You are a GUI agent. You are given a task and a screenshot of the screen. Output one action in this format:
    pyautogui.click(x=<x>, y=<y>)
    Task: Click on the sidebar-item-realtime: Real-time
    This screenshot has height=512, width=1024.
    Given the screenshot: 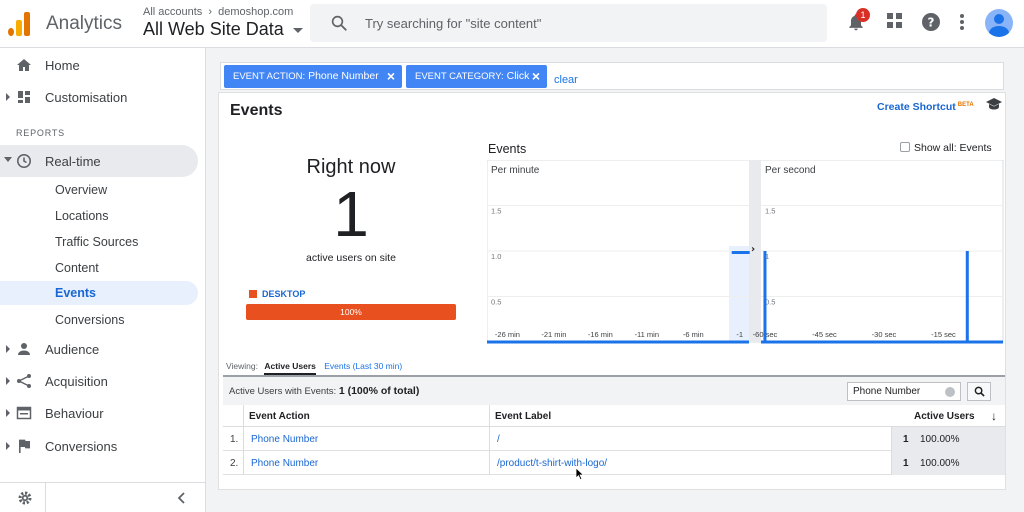 What is the action you would take?
    pyautogui.click(x=99, y=161)
    